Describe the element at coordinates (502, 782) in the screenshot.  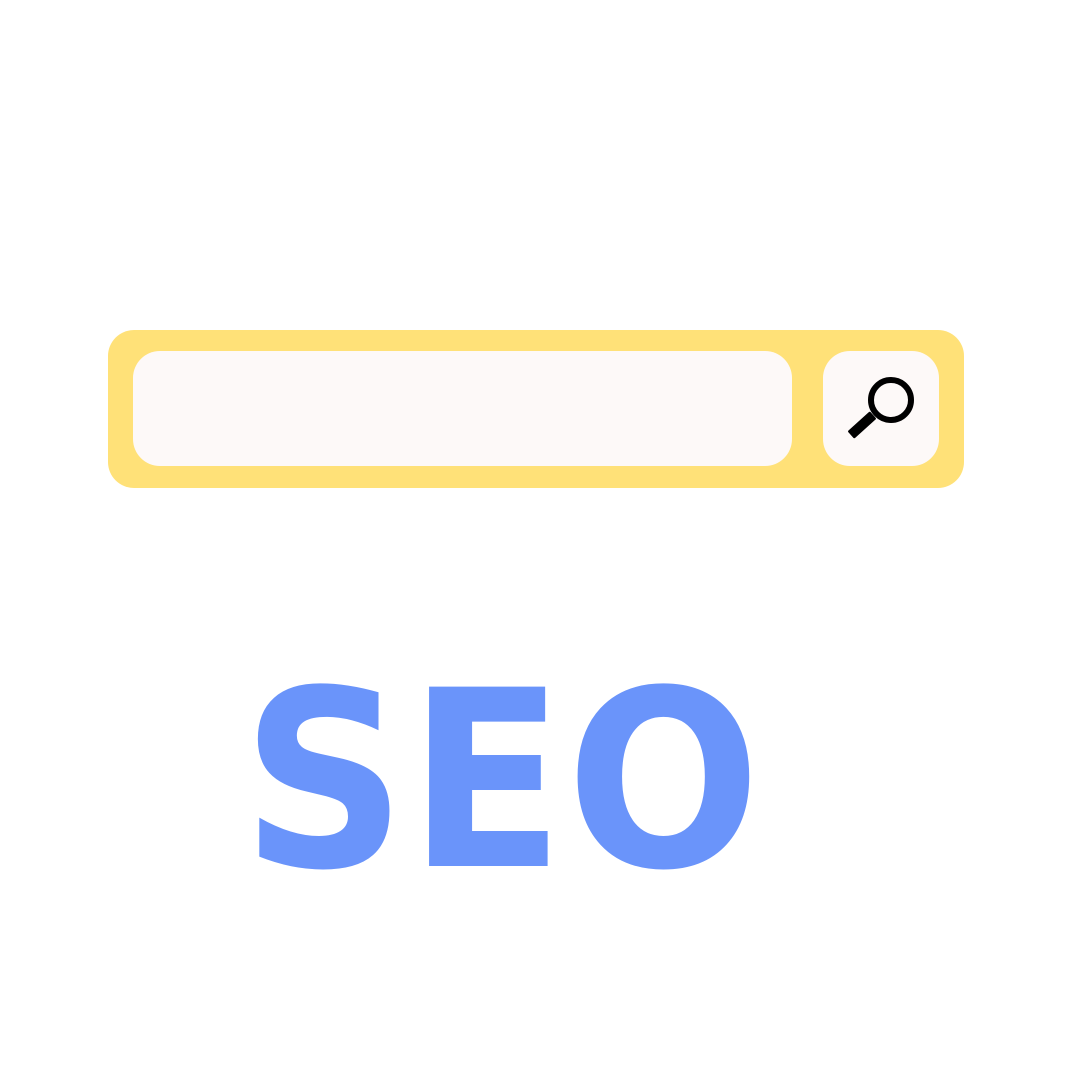
I see `page-title: SEO` at that location.